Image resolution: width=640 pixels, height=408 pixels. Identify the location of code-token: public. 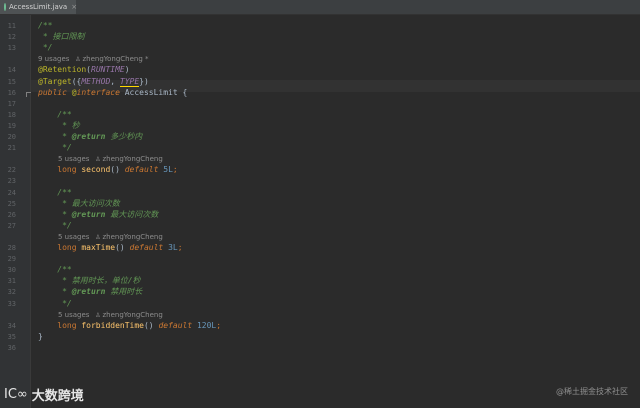
(55, 92).